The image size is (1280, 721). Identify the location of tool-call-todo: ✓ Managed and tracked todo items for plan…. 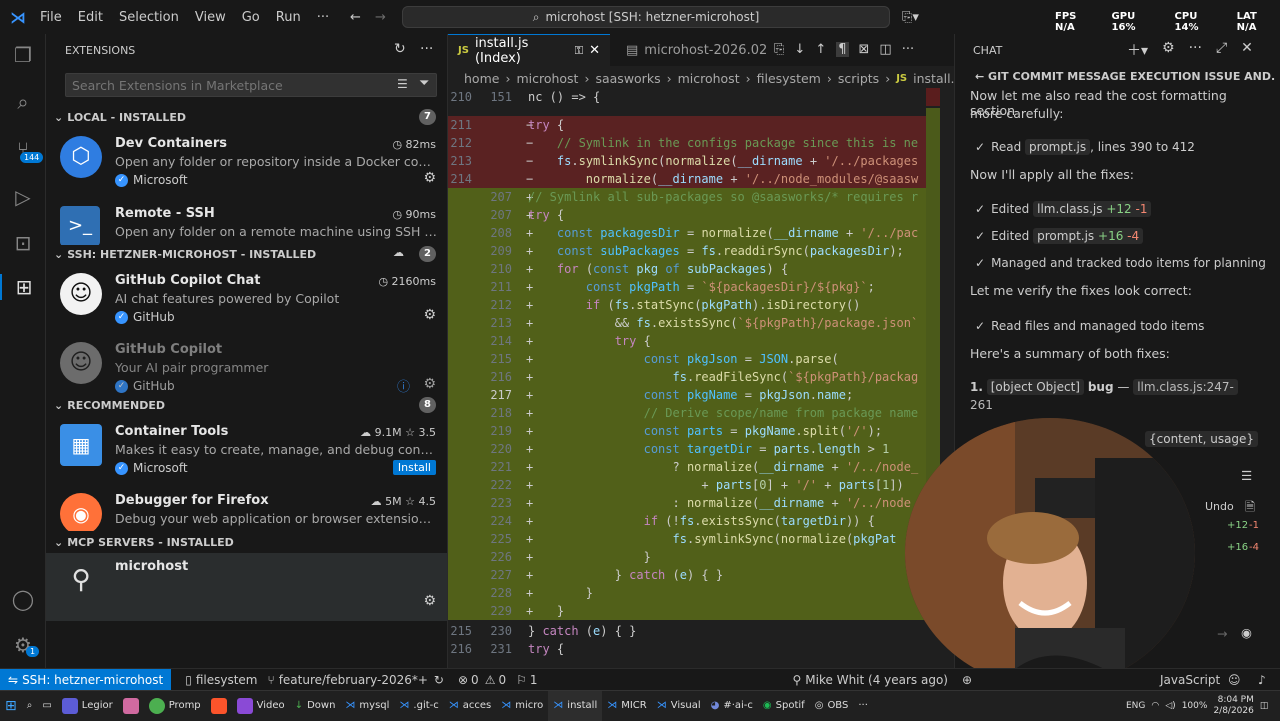
(1125, 263).